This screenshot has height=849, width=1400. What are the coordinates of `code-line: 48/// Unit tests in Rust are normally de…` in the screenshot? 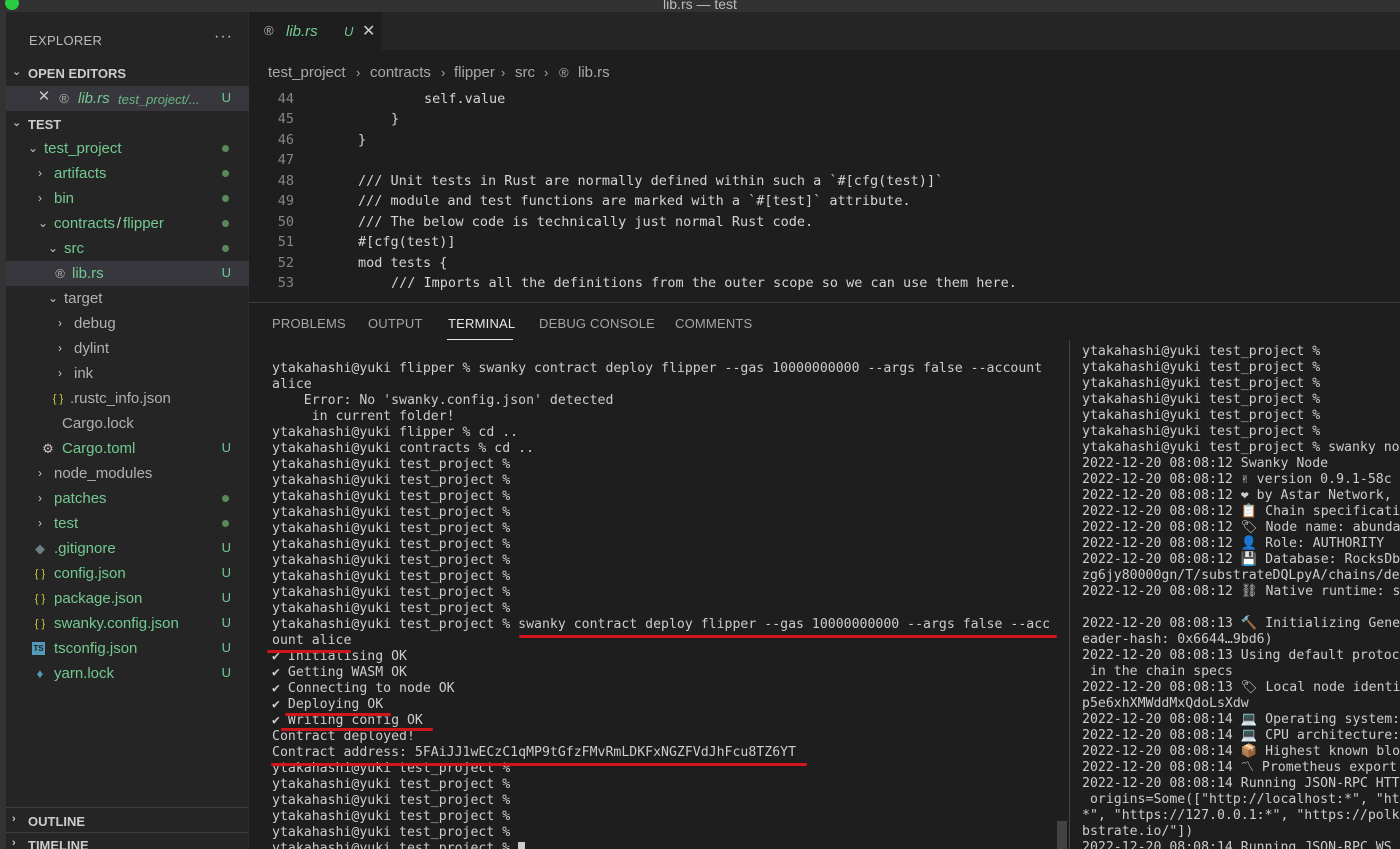 It's located at (610, 181).